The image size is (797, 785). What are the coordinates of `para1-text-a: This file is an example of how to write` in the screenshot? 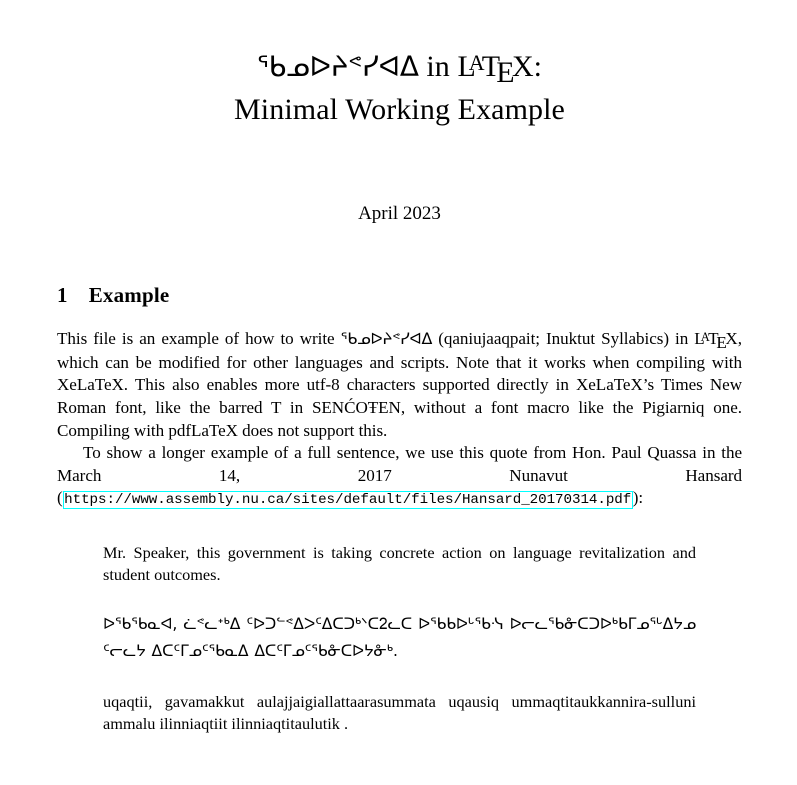 It's located at (199, 339).